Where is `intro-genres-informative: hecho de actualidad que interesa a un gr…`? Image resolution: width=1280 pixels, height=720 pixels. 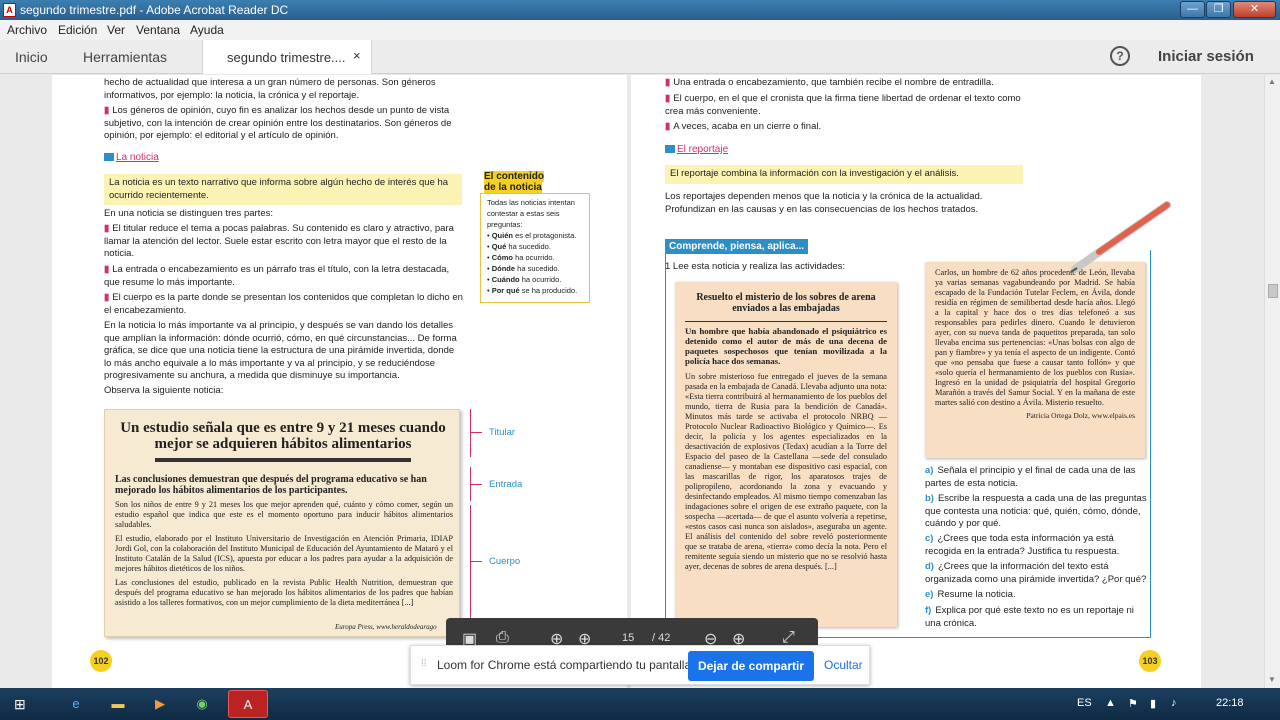
intro-genres-informative: hecho de actualidad que interesa a un gr… is located at coordinates (270, 89).